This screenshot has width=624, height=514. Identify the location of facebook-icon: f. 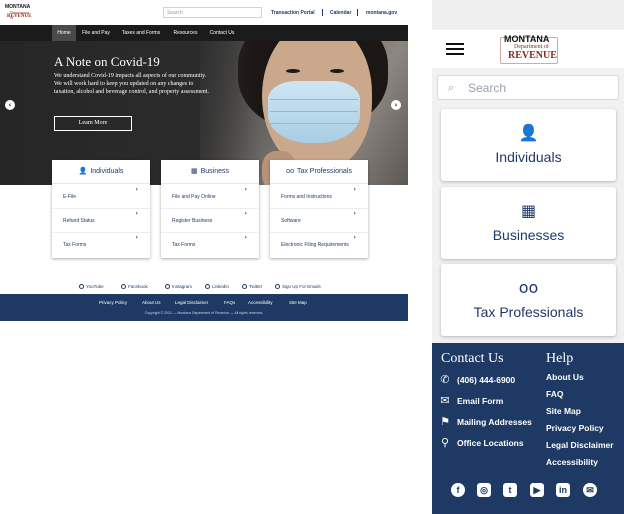
(458, 490).